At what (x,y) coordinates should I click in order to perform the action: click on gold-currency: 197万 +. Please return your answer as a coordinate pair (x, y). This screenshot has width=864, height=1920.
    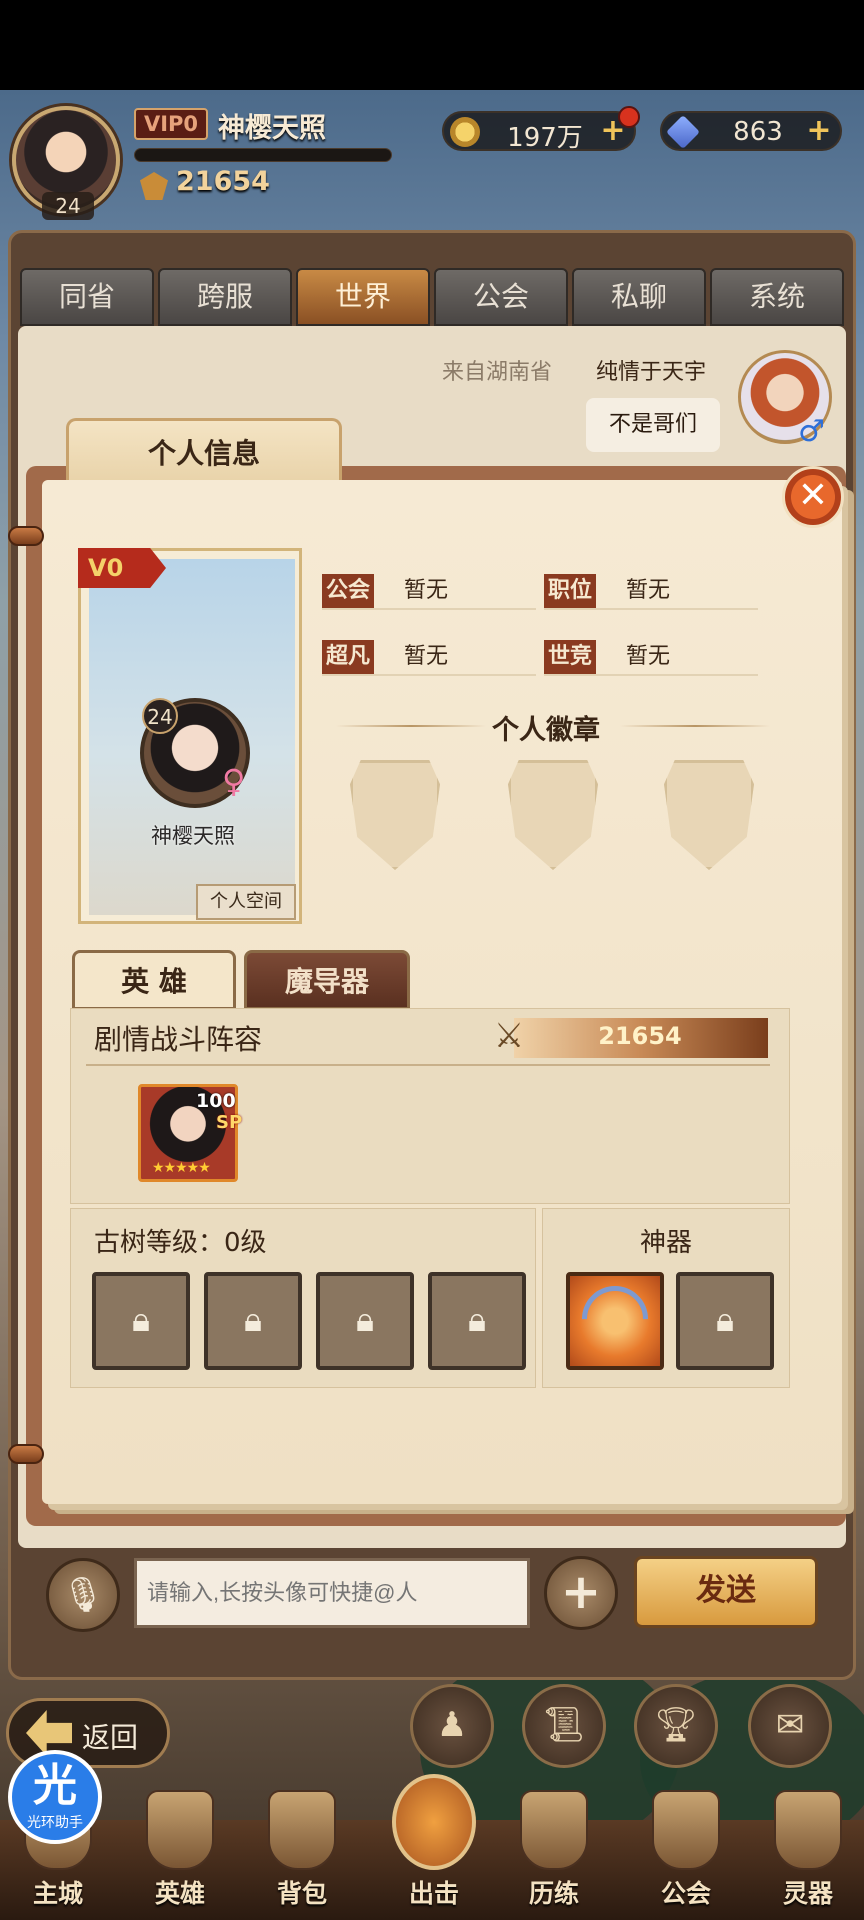
    Looking at the image, I should click on (539, 132).